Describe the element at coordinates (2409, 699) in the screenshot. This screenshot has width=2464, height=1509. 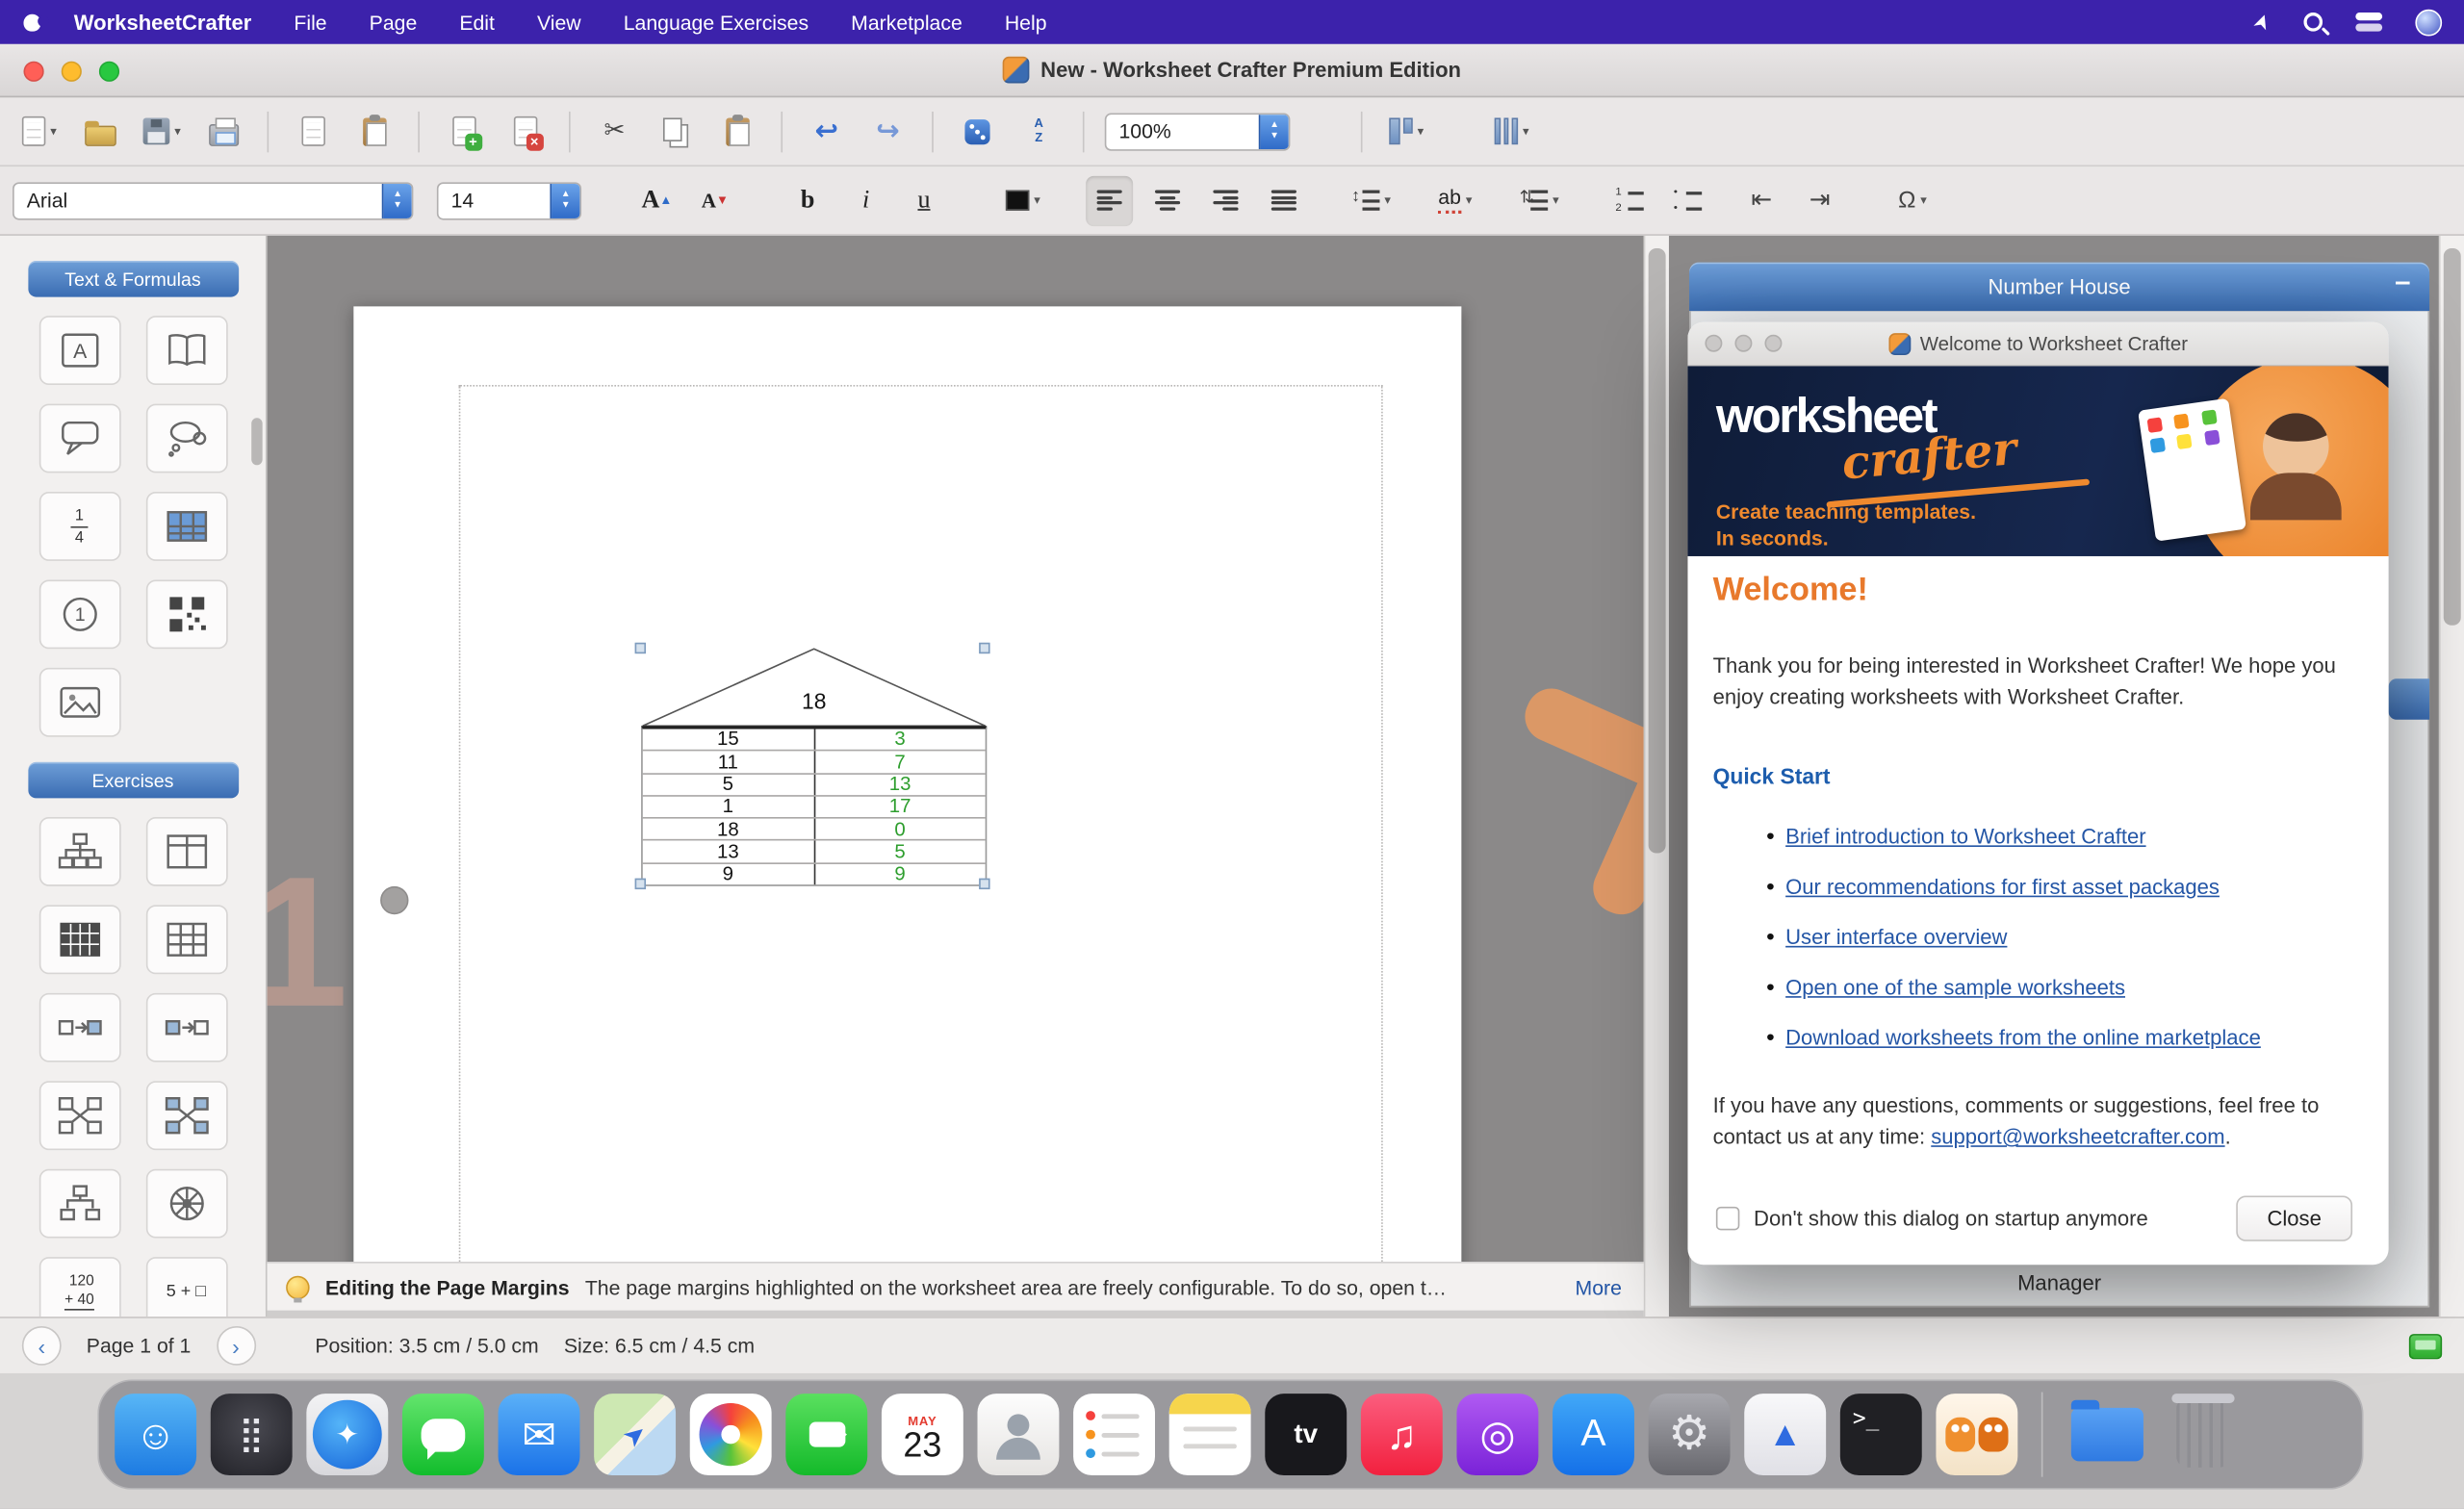
I see `material-manager-tab` at that location.